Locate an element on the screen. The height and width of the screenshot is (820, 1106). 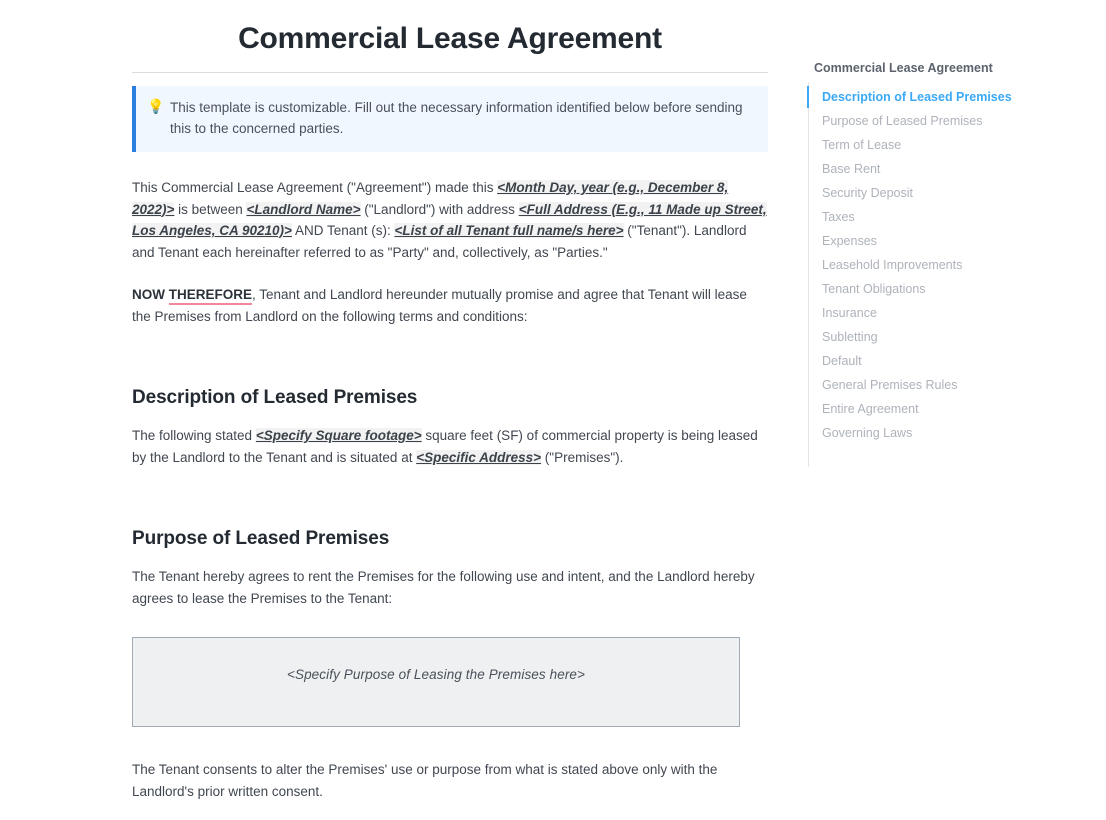
section-heading-purpose: Purpose of Leased Premises is located at coordinates (261, 538).